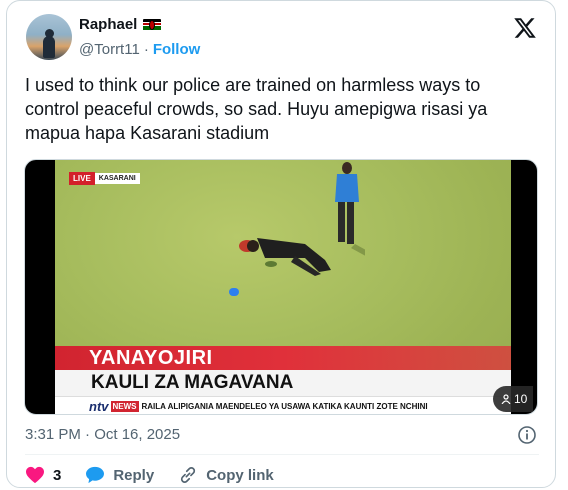 This screenshot has height=490, width=568. Describe the element at coordinates (521, 399) in the screenshot. I see `viewer-count: 10` at that location.